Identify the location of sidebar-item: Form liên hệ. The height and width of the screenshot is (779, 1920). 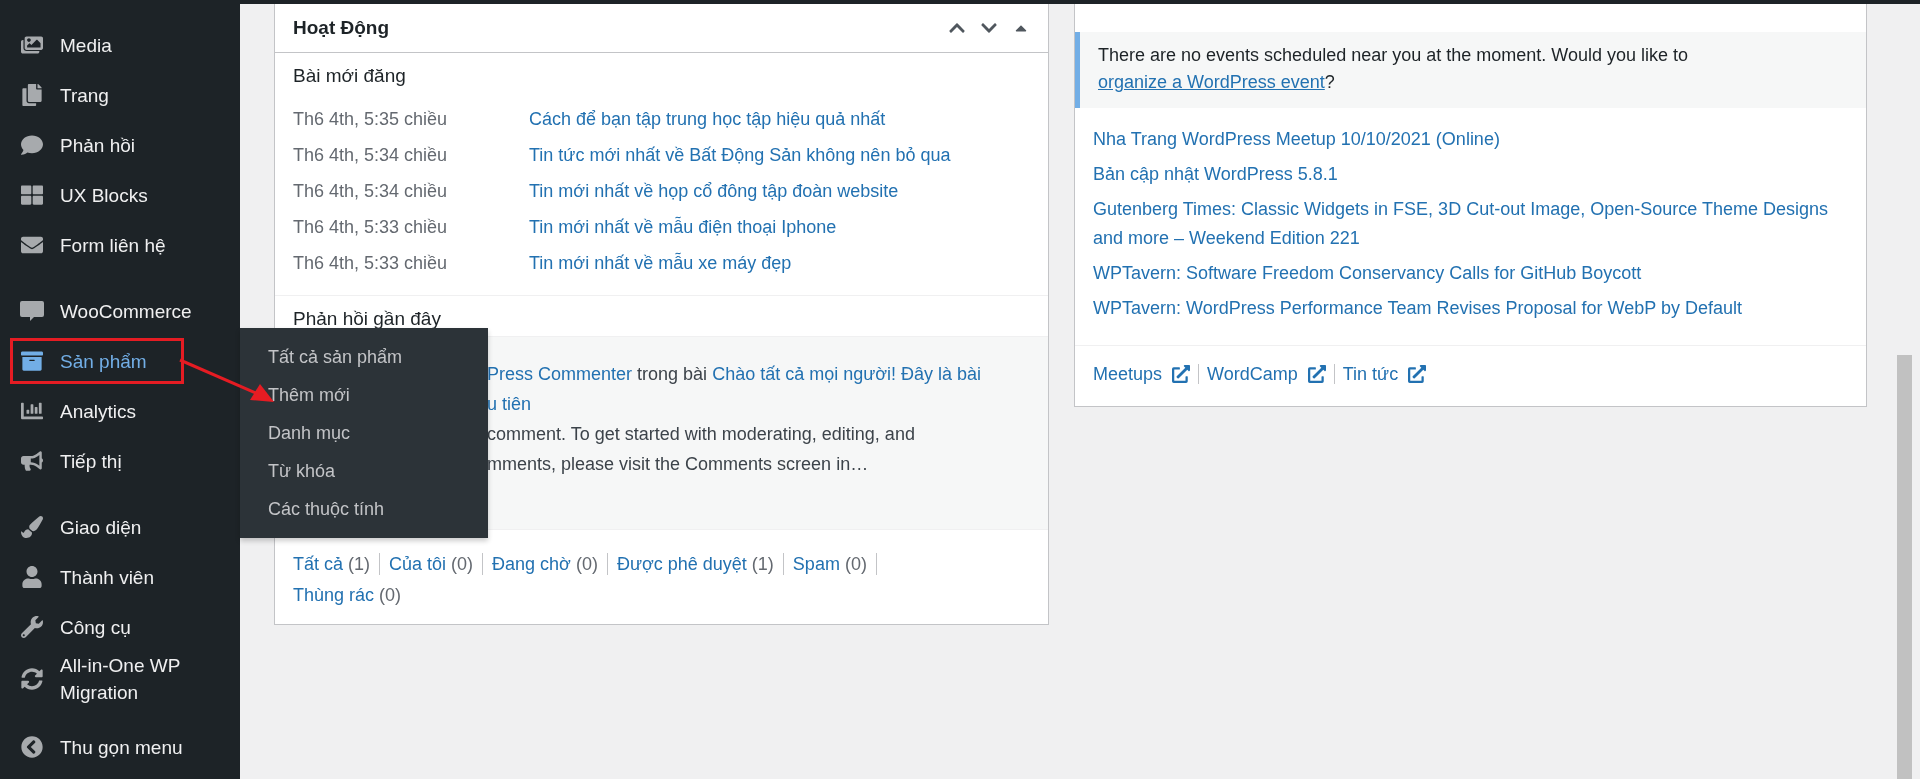
(120, 245).